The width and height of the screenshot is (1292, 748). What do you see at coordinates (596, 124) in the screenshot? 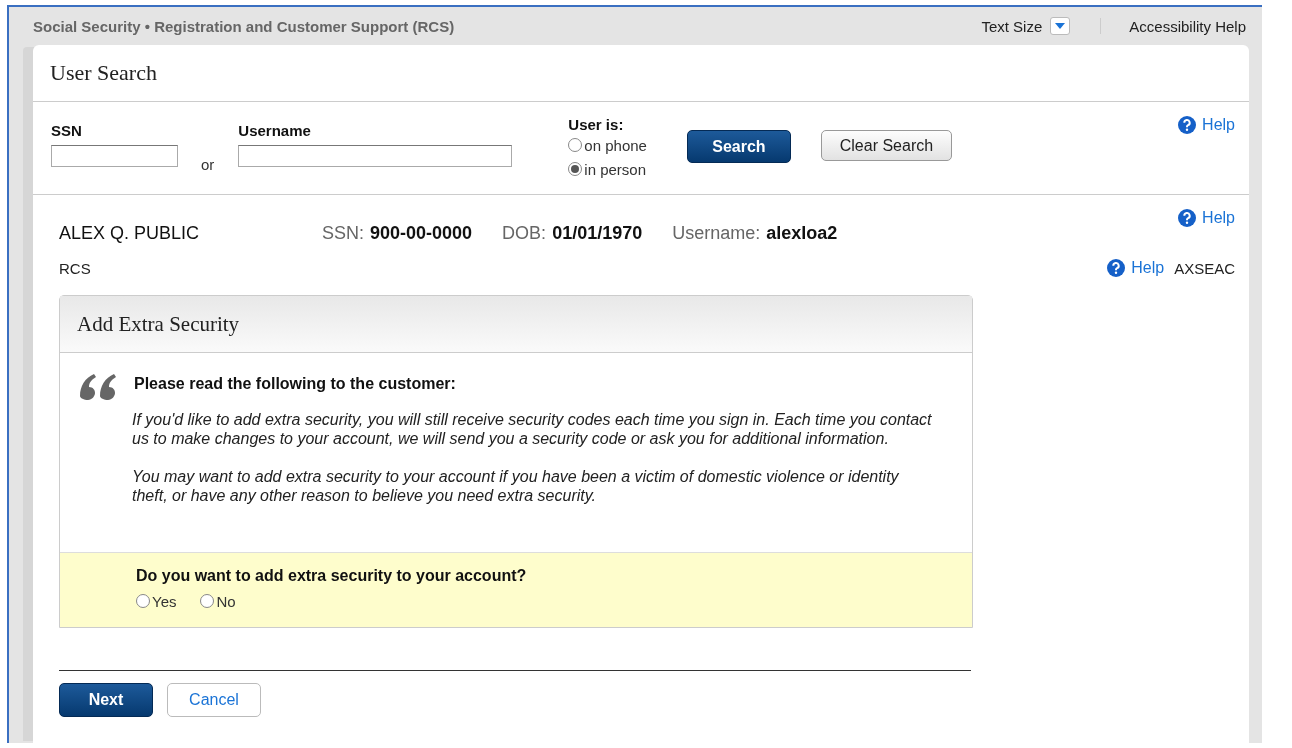
I see `user-is-label: User is:` at bounding box center [596, 124].